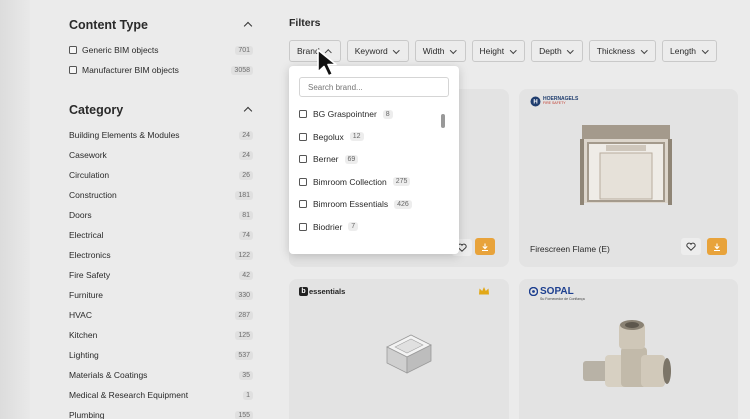 The width and height of the screenshot is (750, 419). I want to click on category-label: Electrical, so click(86, 235).